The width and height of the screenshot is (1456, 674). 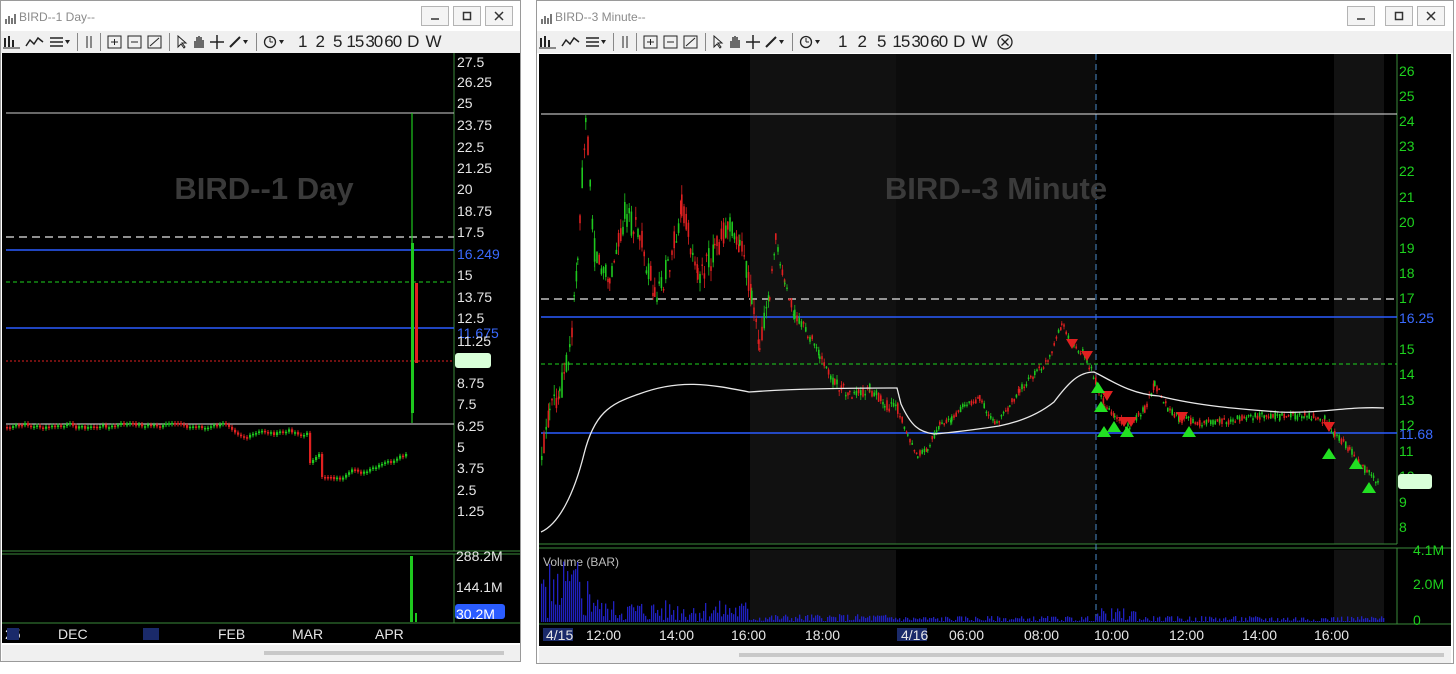 What do you see at coordinates (603, 635) in the screenshot?
I see `right-time-label-1: 12:00` at bounding box center [603, 635].